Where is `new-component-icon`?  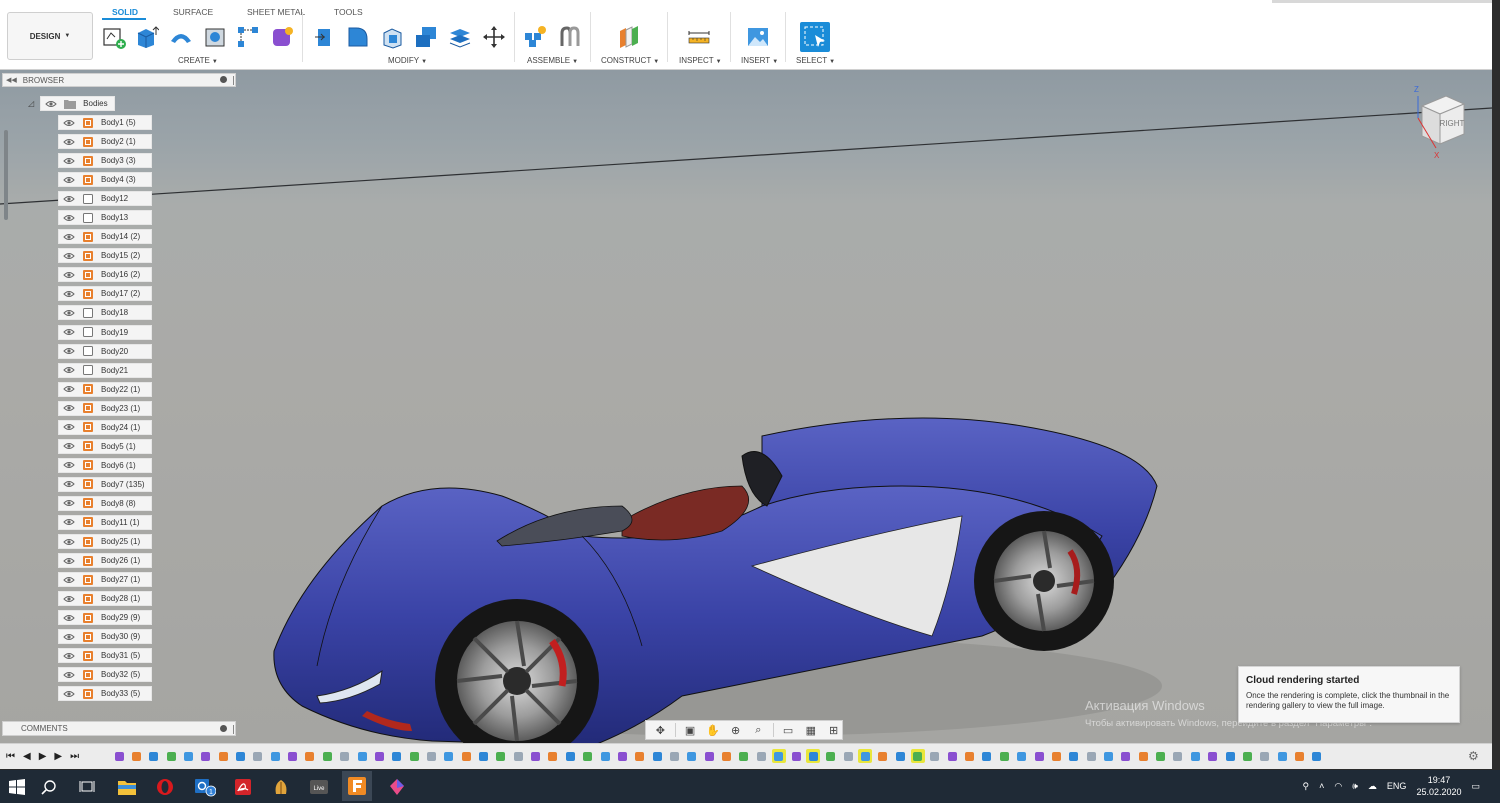 new-component-icon is located at coordinates (535, 37).